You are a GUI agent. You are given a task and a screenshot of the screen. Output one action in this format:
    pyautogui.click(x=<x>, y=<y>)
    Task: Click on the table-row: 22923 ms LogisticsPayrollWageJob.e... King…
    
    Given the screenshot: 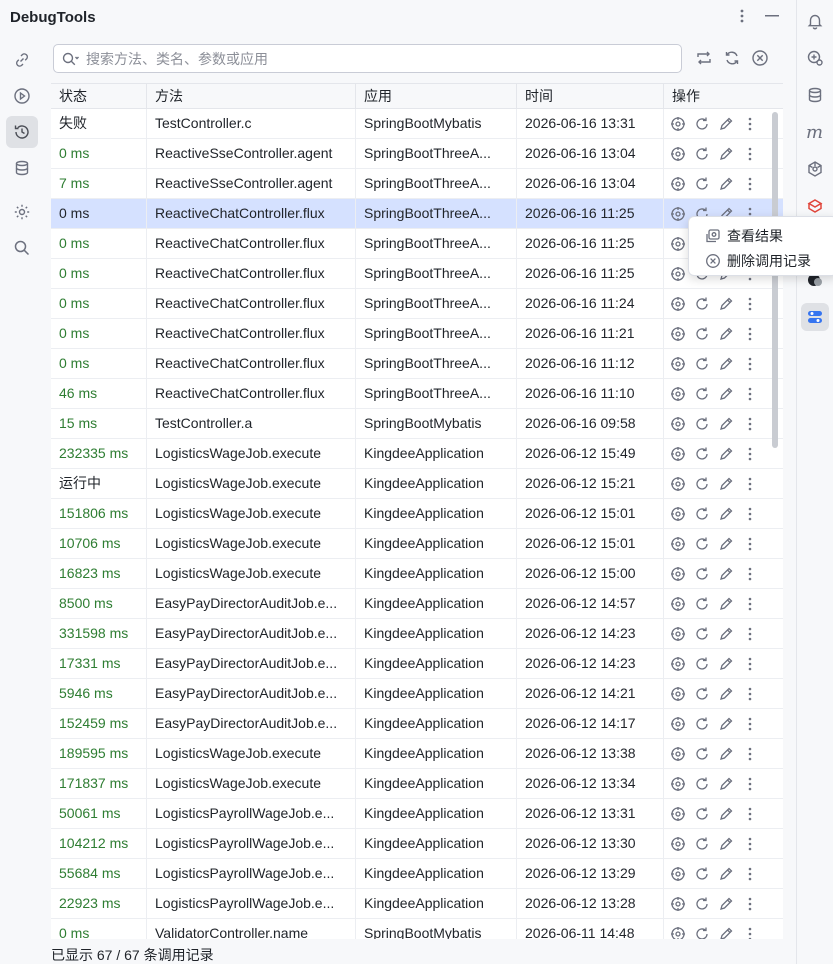 What is the action you would take?
    pyautogui.click(x=417, y=904)
    